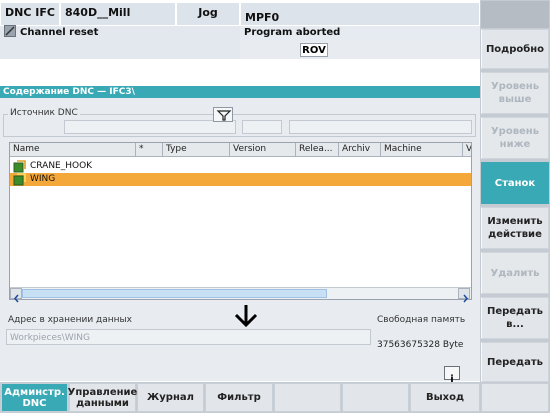 The height and width of the screenshot is (413, 550). I want to click on data-management-button: Управление данными, so click(102, 397).